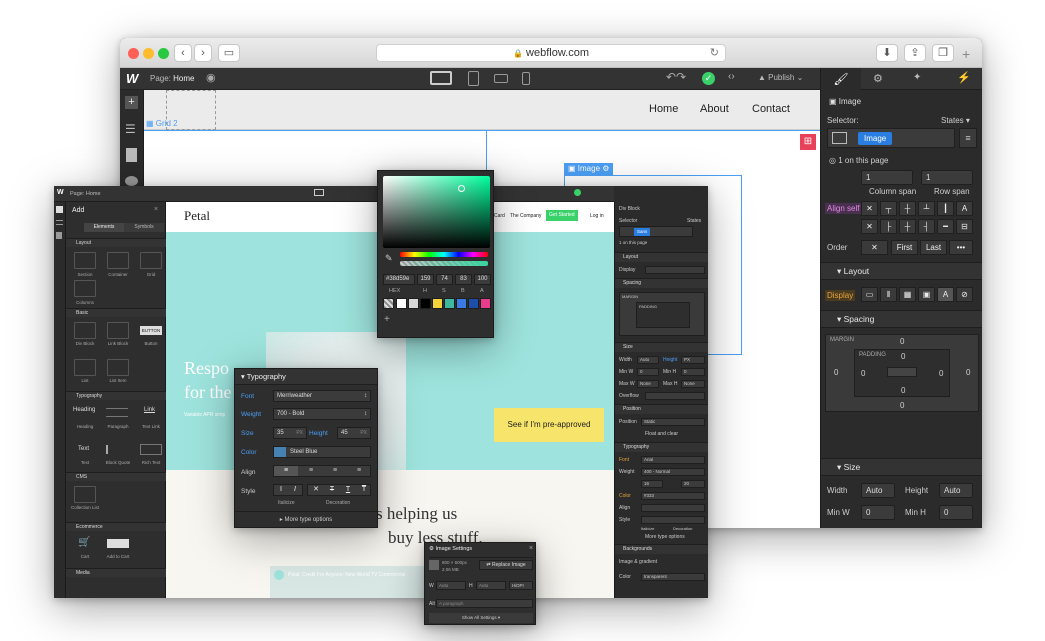 This screenshot has height=641, width=1045. What do you see at coordinates (131, 155) in the screenshot?
I see `pages-icon` at bounding box center [131, 155].